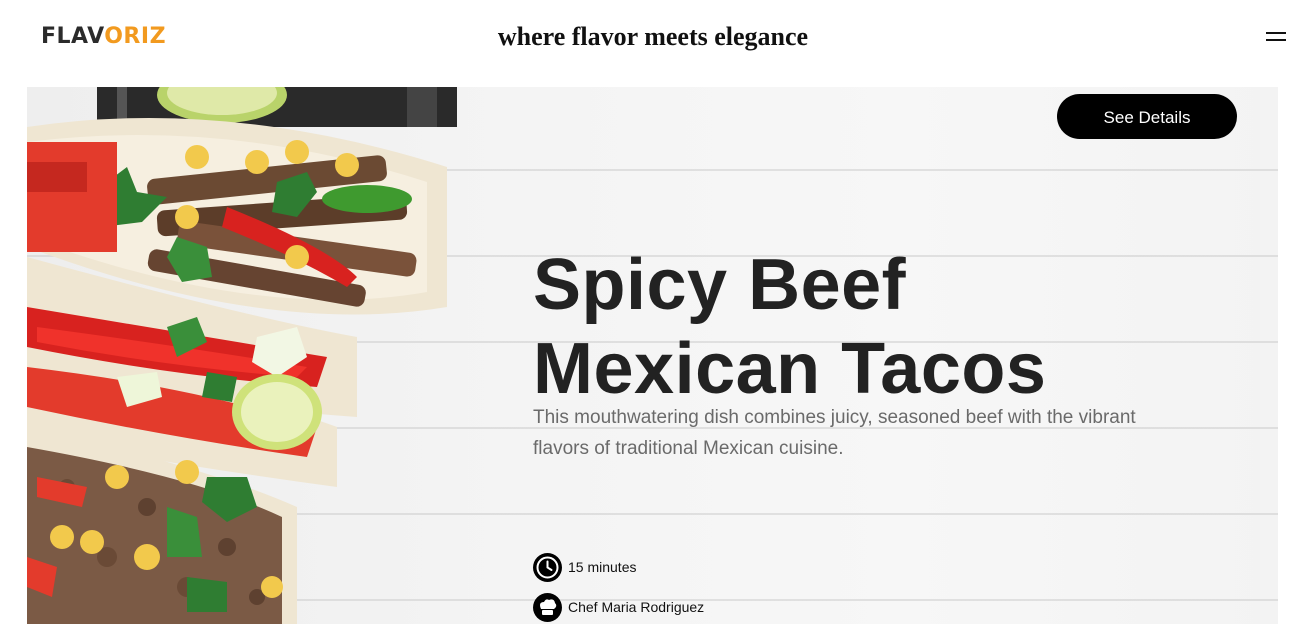  I want to click on cook-time-text: 15 minutes, so click(602, 567).